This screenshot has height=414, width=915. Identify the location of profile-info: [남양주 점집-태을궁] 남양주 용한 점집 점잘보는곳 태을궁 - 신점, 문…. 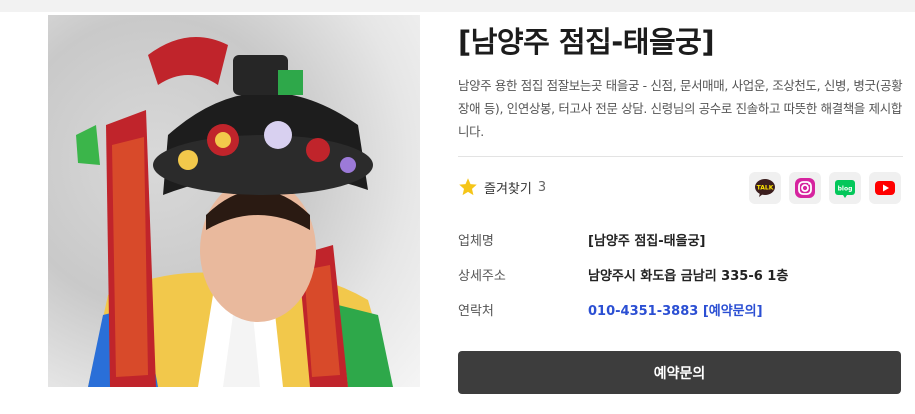
(680, 83).